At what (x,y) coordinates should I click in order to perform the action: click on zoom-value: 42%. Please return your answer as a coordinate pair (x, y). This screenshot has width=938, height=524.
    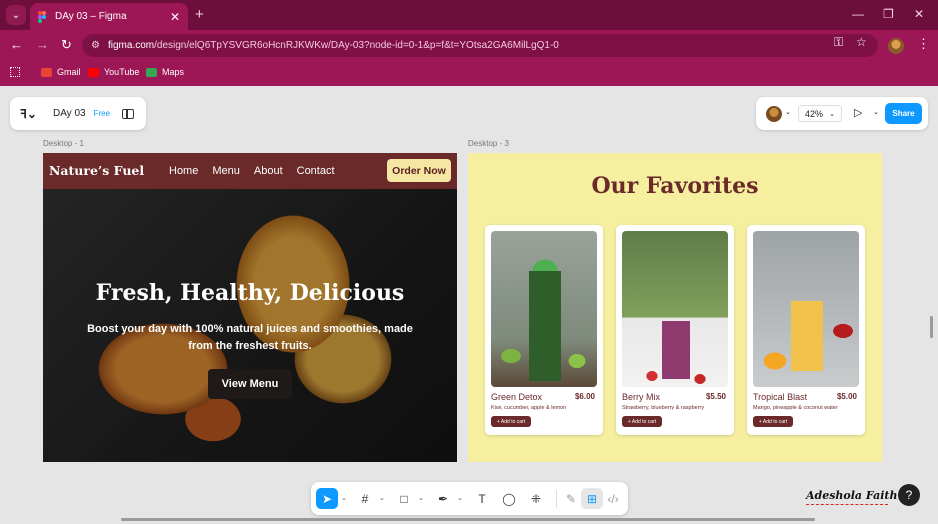
    Looking at the image, I should click on (814, 113).